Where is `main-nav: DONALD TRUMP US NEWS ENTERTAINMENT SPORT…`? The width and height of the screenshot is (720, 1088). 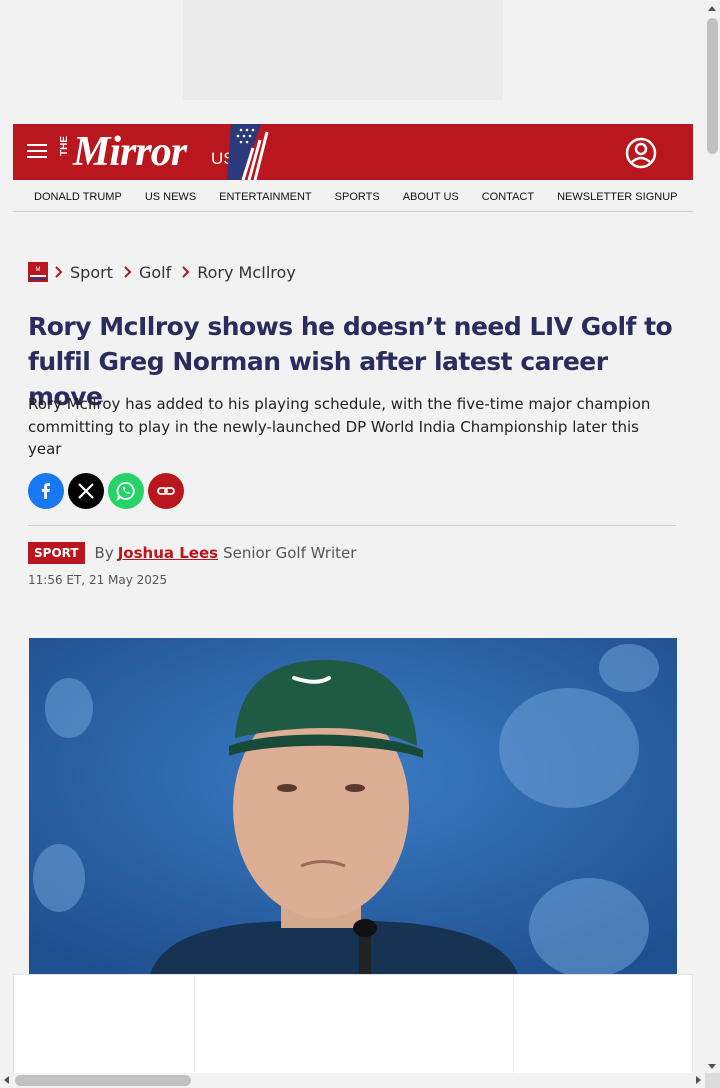
main-nav: DONALD TRUMP US NEWS ENTERTAINMENT SPORT… is located at coordinates (353, 197).